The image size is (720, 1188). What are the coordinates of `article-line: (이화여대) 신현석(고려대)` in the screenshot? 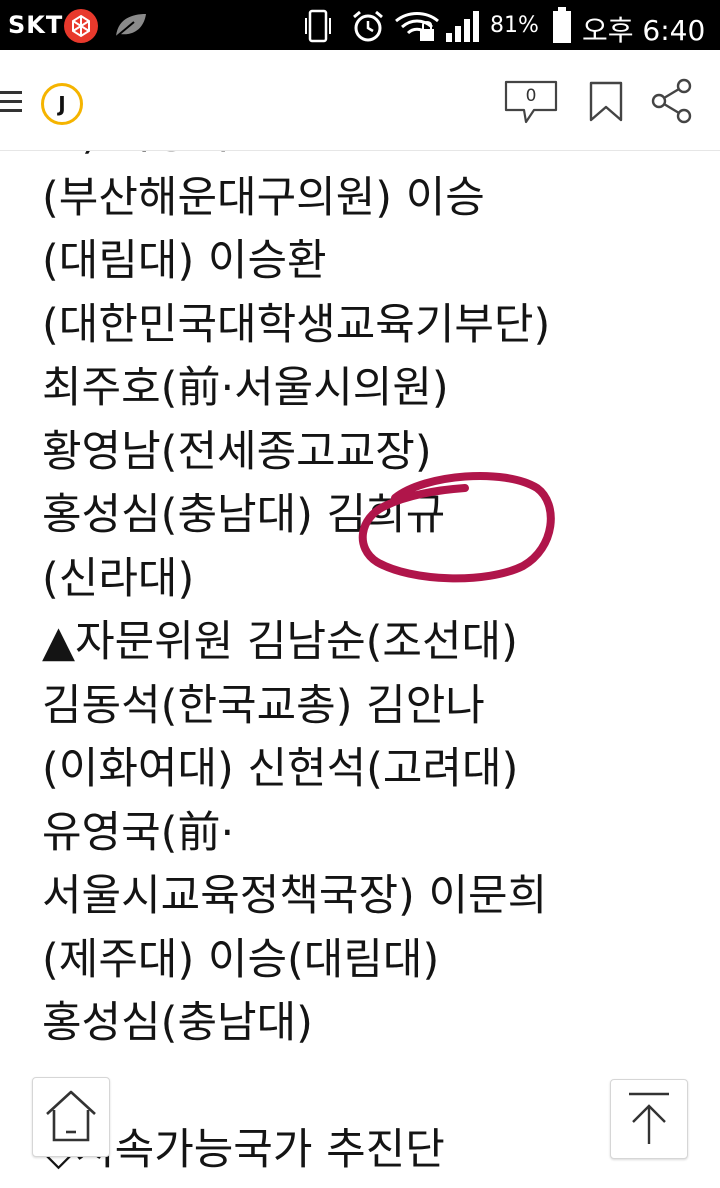 It's located at (280, 769).